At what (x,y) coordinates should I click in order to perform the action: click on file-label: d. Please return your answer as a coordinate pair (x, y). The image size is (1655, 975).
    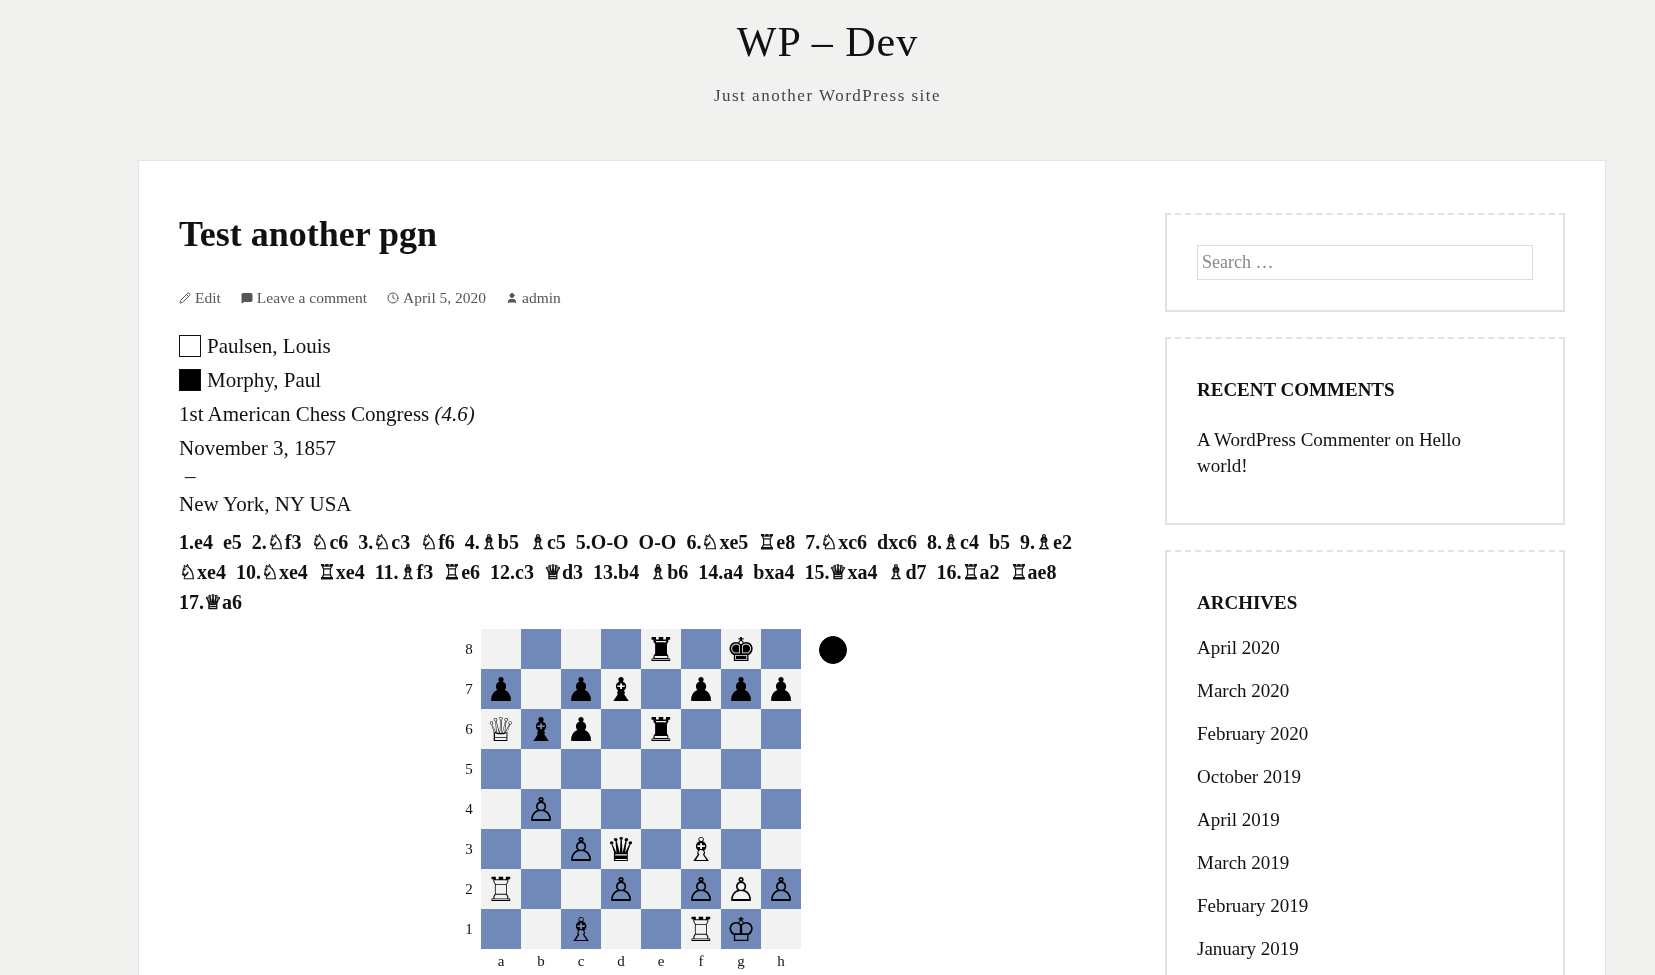
    Looking at the image, I should click on (621, 961).